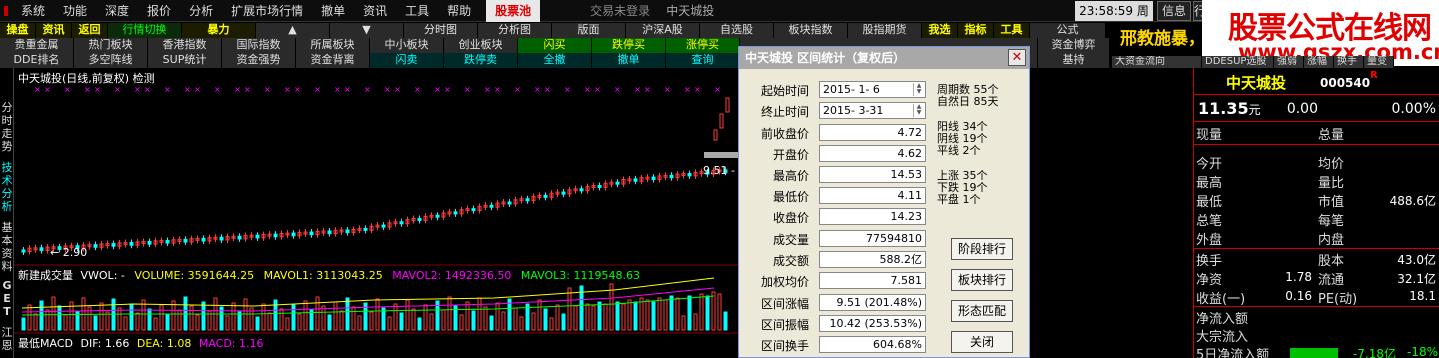 This screenshot has height=358, width=1439. Describe the element at coordinates (885, 30) in the screenshot. I see `tb-index-futures: 股指期货` at that location.